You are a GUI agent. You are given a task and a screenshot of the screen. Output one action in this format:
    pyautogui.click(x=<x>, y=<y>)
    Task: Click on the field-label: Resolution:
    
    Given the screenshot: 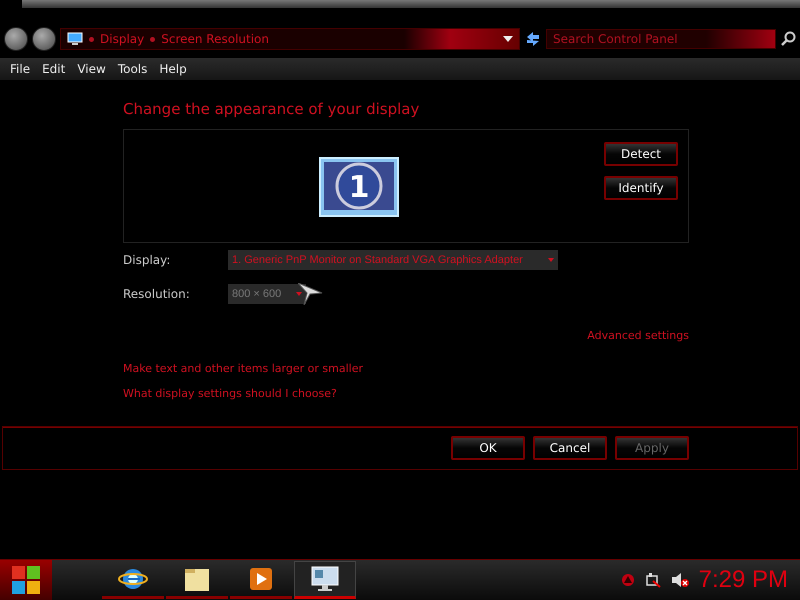 What is the action you would take?
    pyautogui.click(x=157, y=294)
    